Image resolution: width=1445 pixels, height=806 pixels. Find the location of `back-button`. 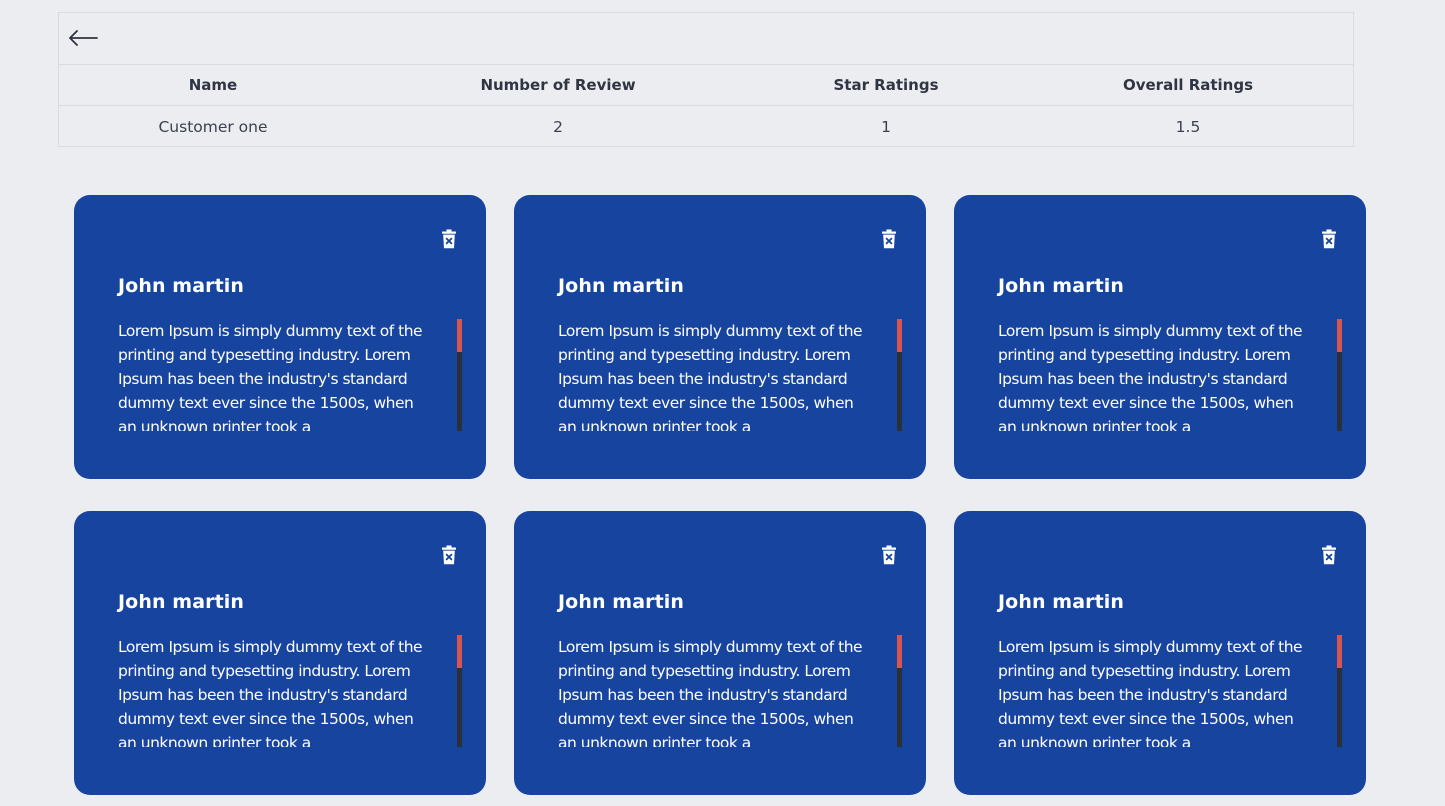

back-button is located at coordinates (83, 38).